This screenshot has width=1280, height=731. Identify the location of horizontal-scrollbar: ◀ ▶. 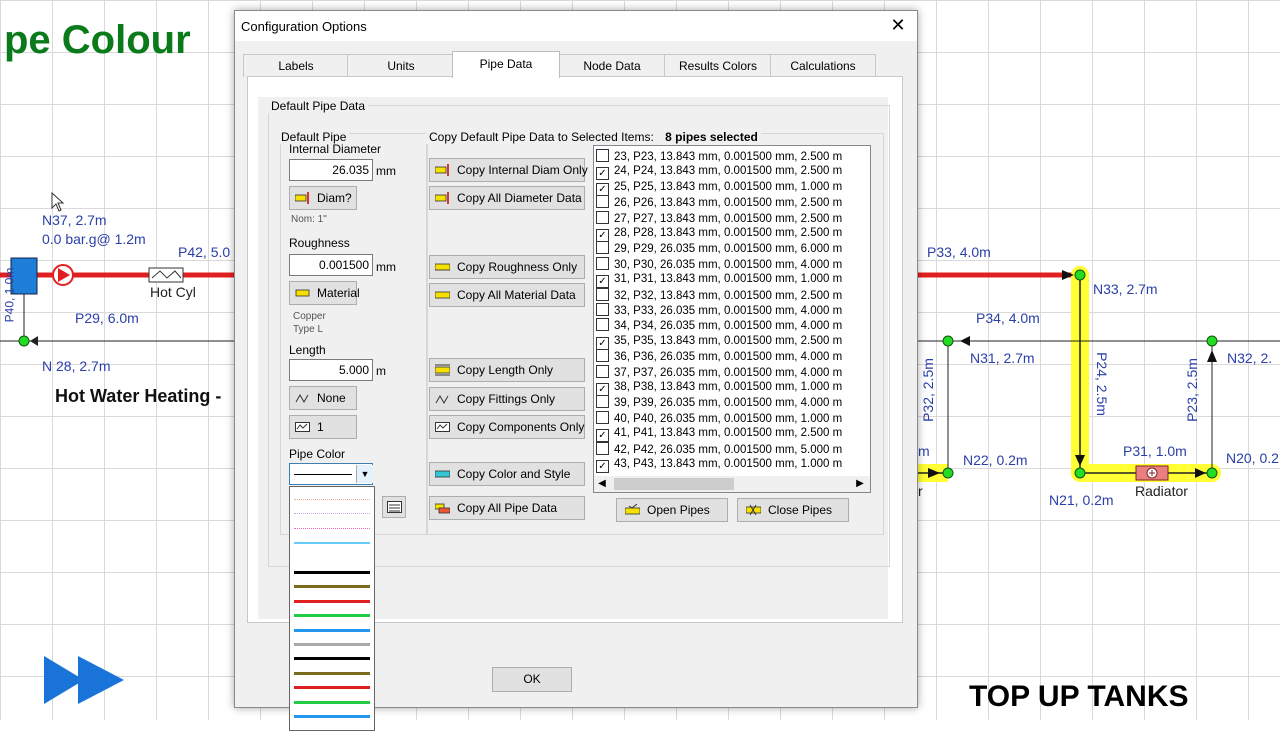
(732, 484).